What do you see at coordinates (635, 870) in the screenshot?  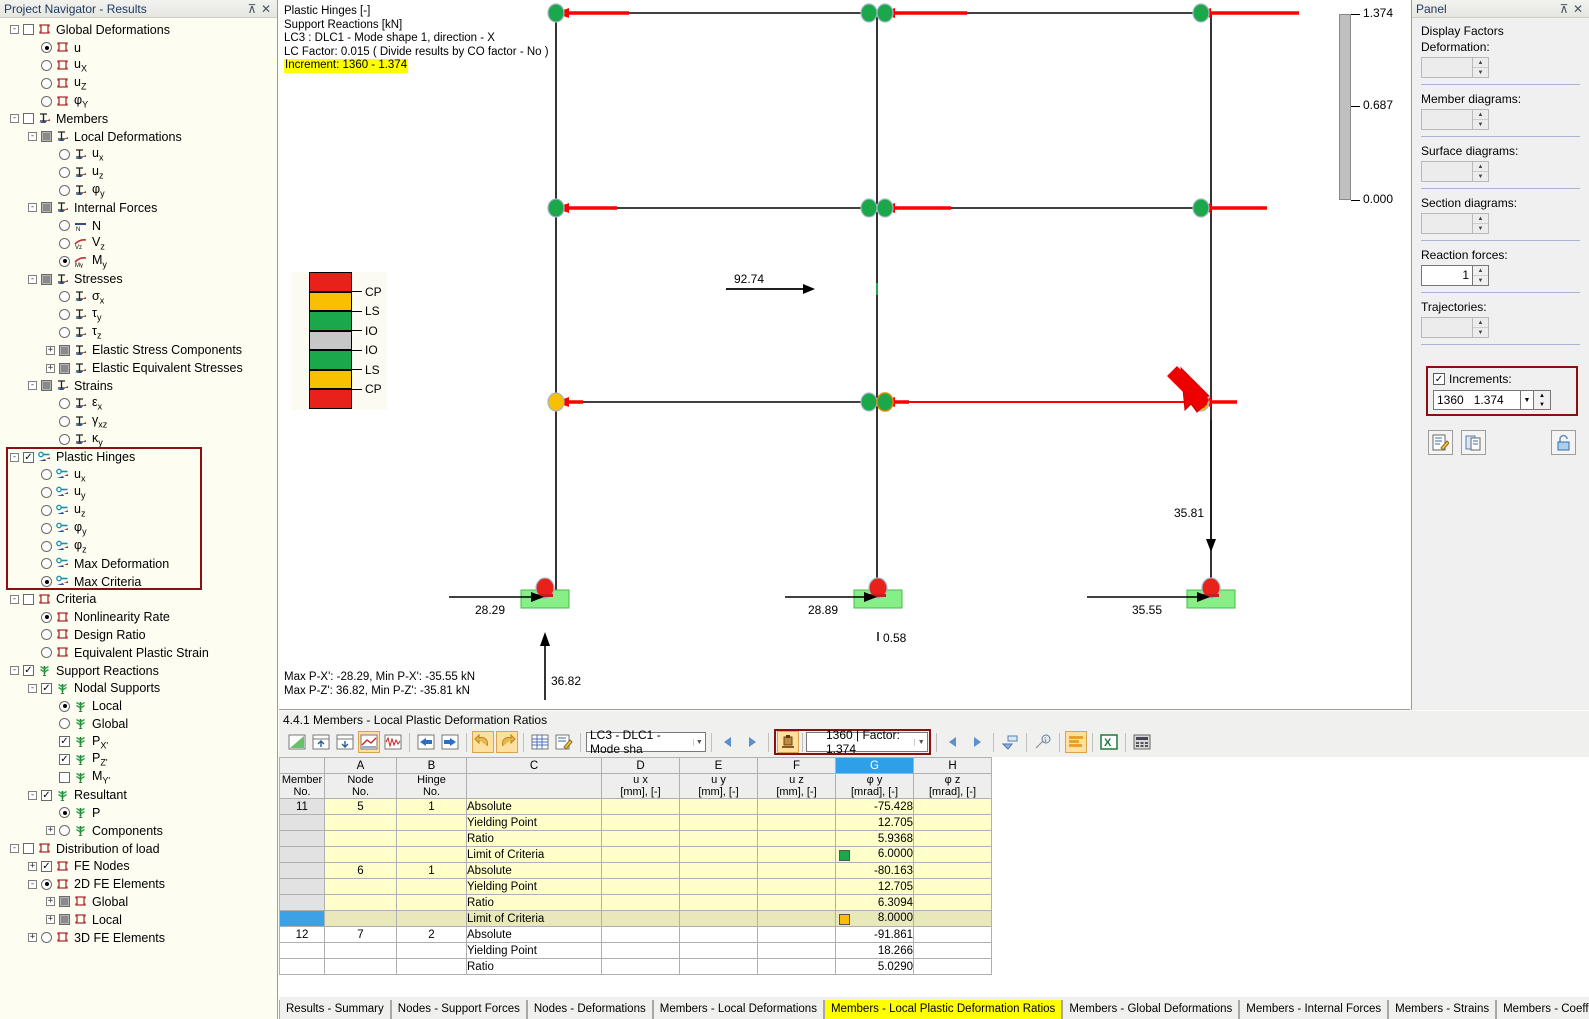 I see `table-row: 6 1 Absolute -80.163` at bounding box center [635, 870].